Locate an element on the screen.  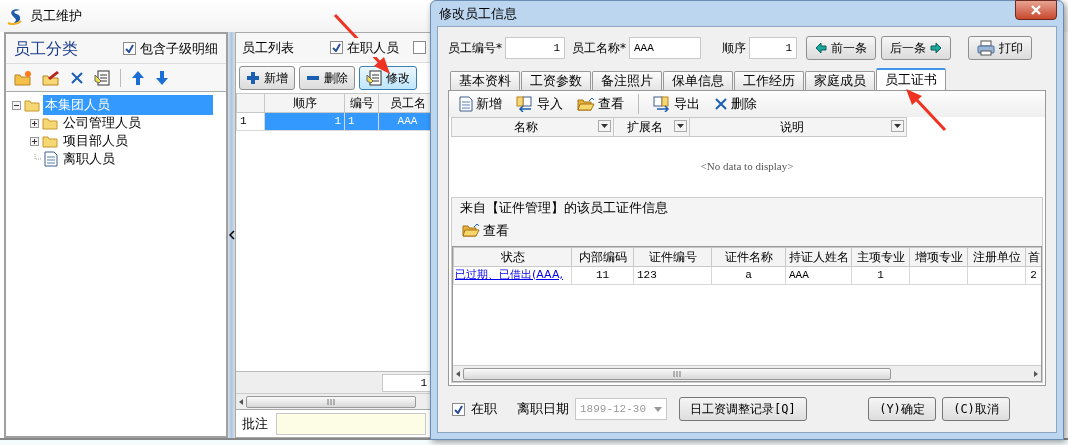
column-header: 增项专业 is located at coordinates (938, 256).